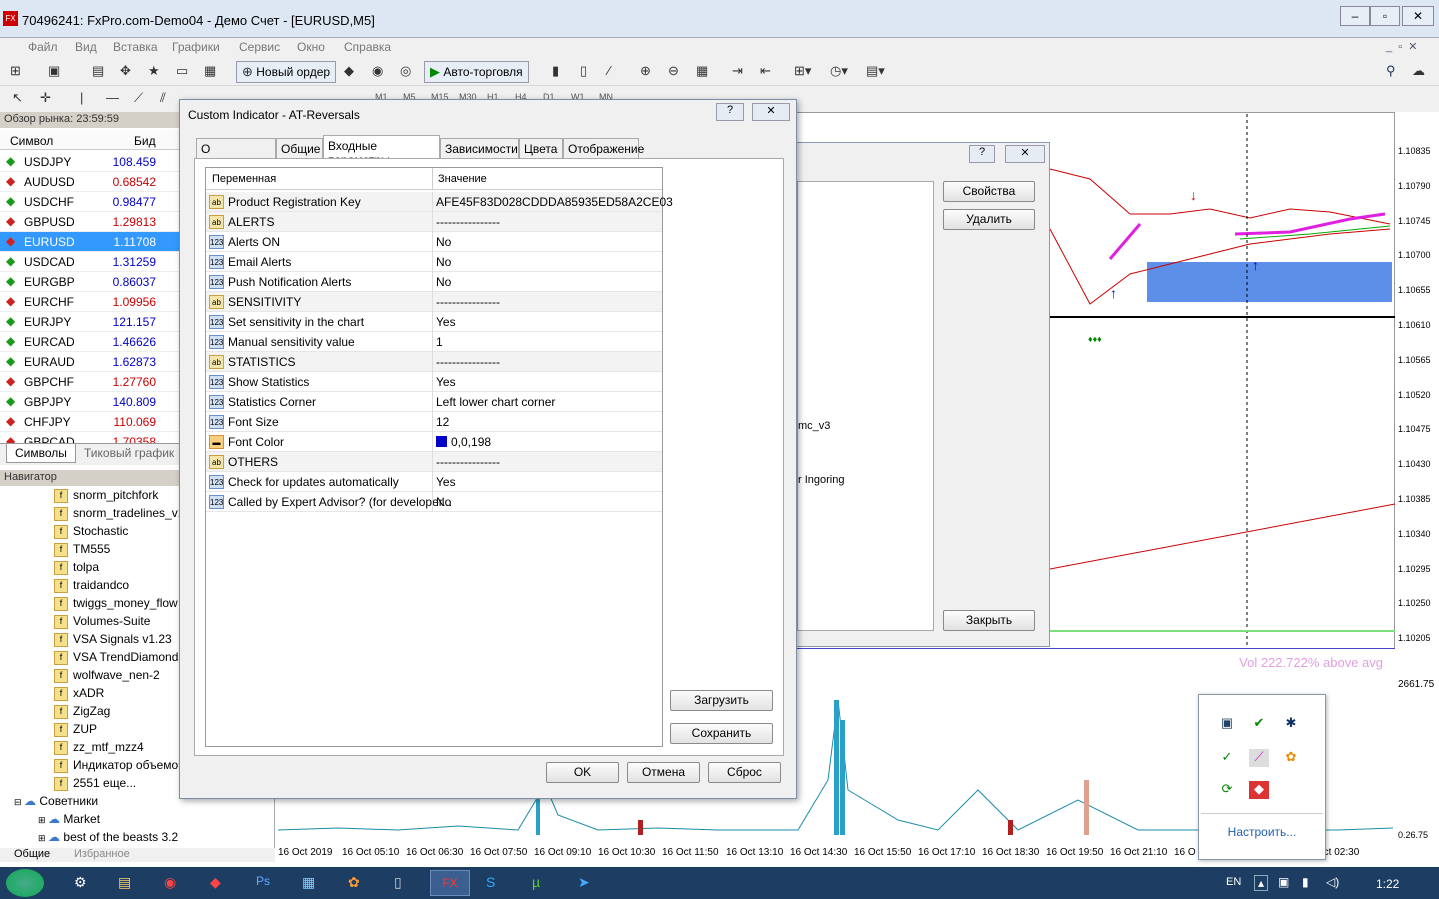 This screenshot has width=1439, height=899. What do you see at coordinates (311, 47) in the screenshot?
I see `menu-item: Окно` at bounding box center [311, 47].